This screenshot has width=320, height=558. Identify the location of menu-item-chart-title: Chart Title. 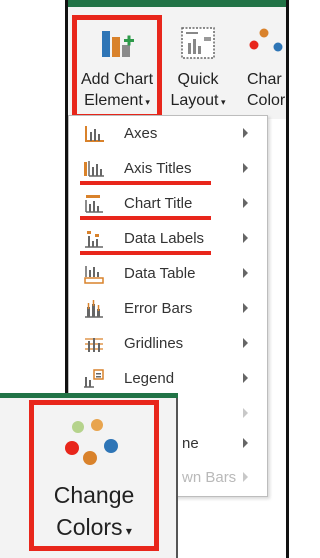
(168, 204).